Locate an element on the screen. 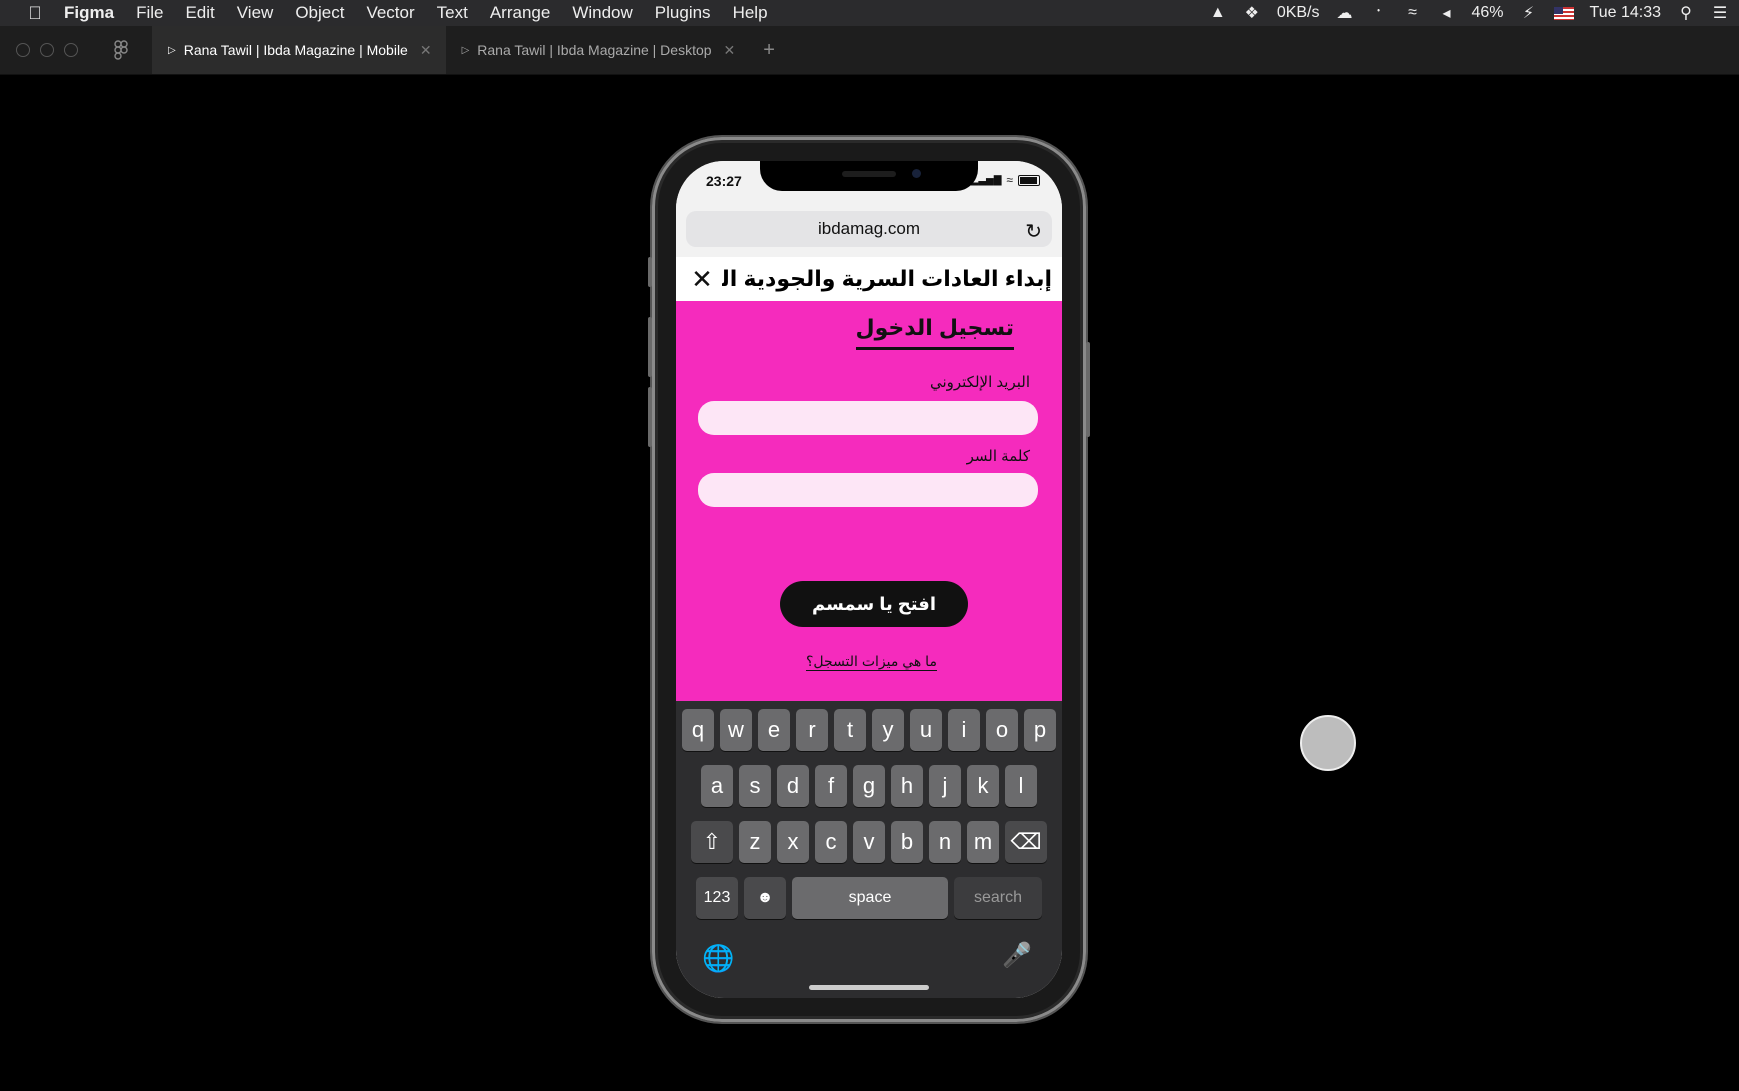  key-o: o is located at coordinates (1002, 730).